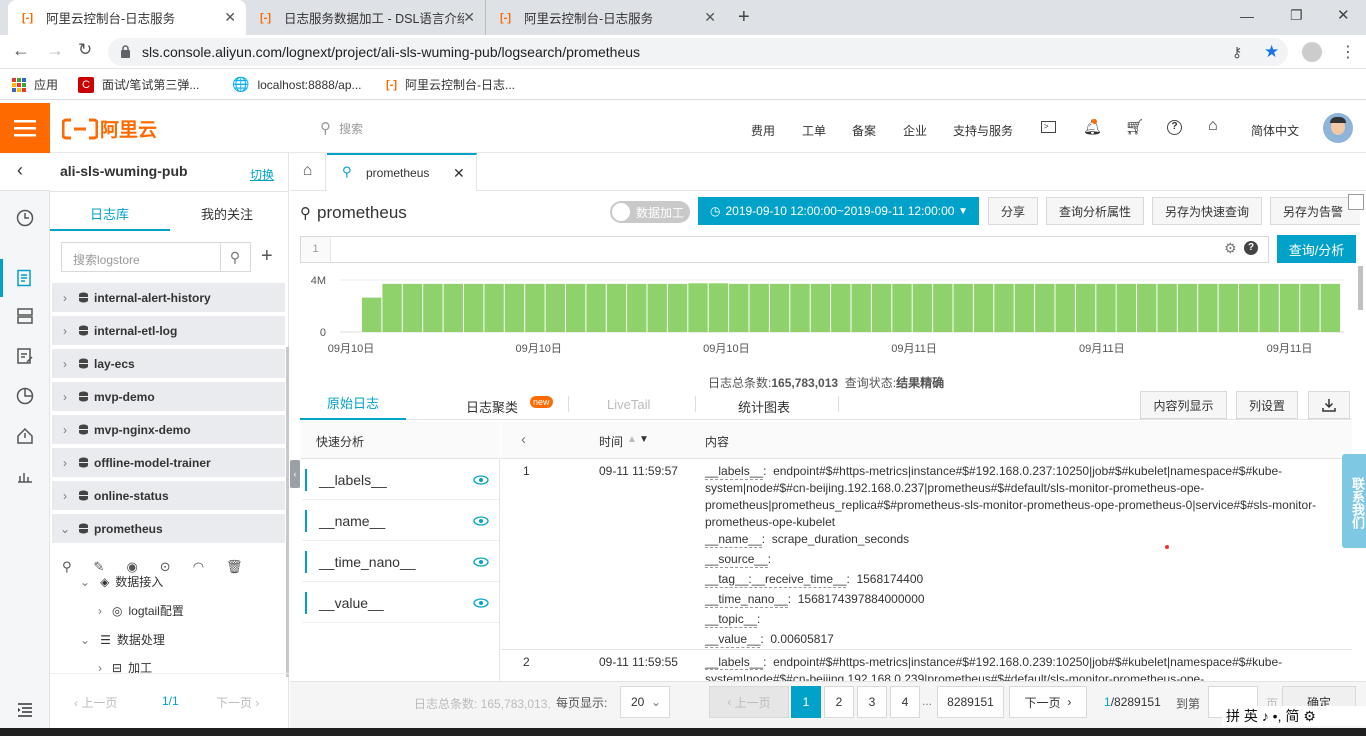  I want to click on last-page-button: 8289151, so click(970, 702).